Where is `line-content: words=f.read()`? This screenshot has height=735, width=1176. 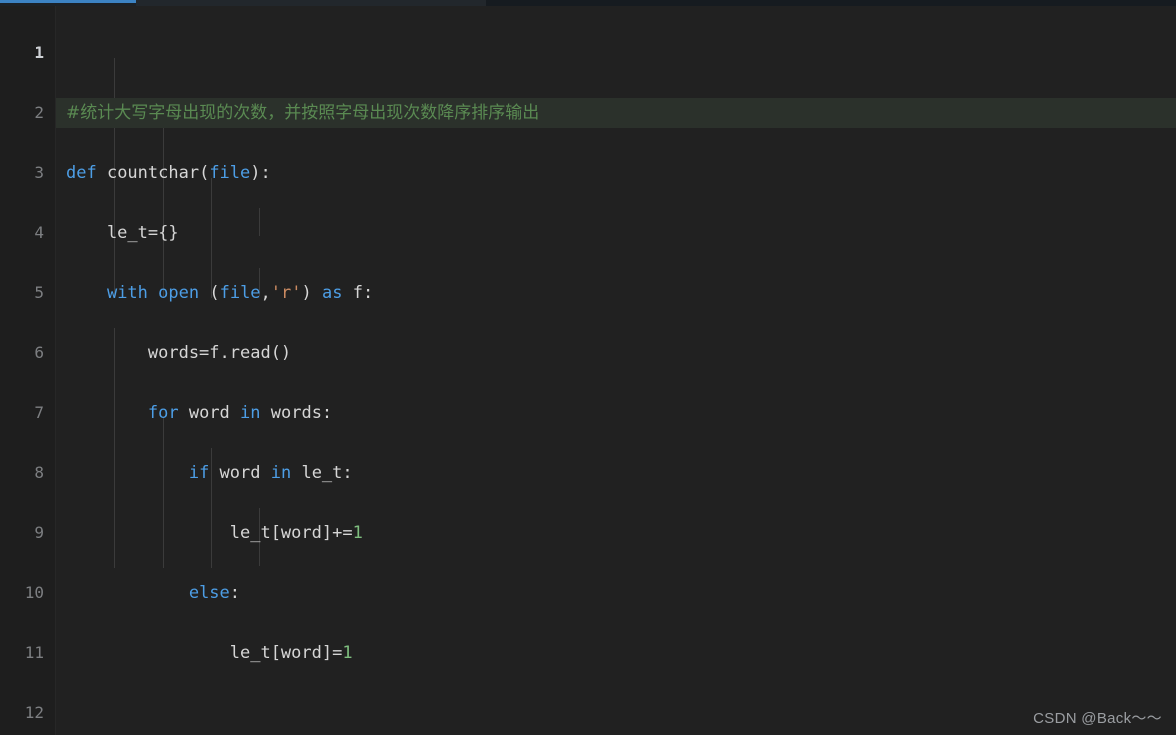
line-content: words=f.read() is located at coordinates (616, 353).